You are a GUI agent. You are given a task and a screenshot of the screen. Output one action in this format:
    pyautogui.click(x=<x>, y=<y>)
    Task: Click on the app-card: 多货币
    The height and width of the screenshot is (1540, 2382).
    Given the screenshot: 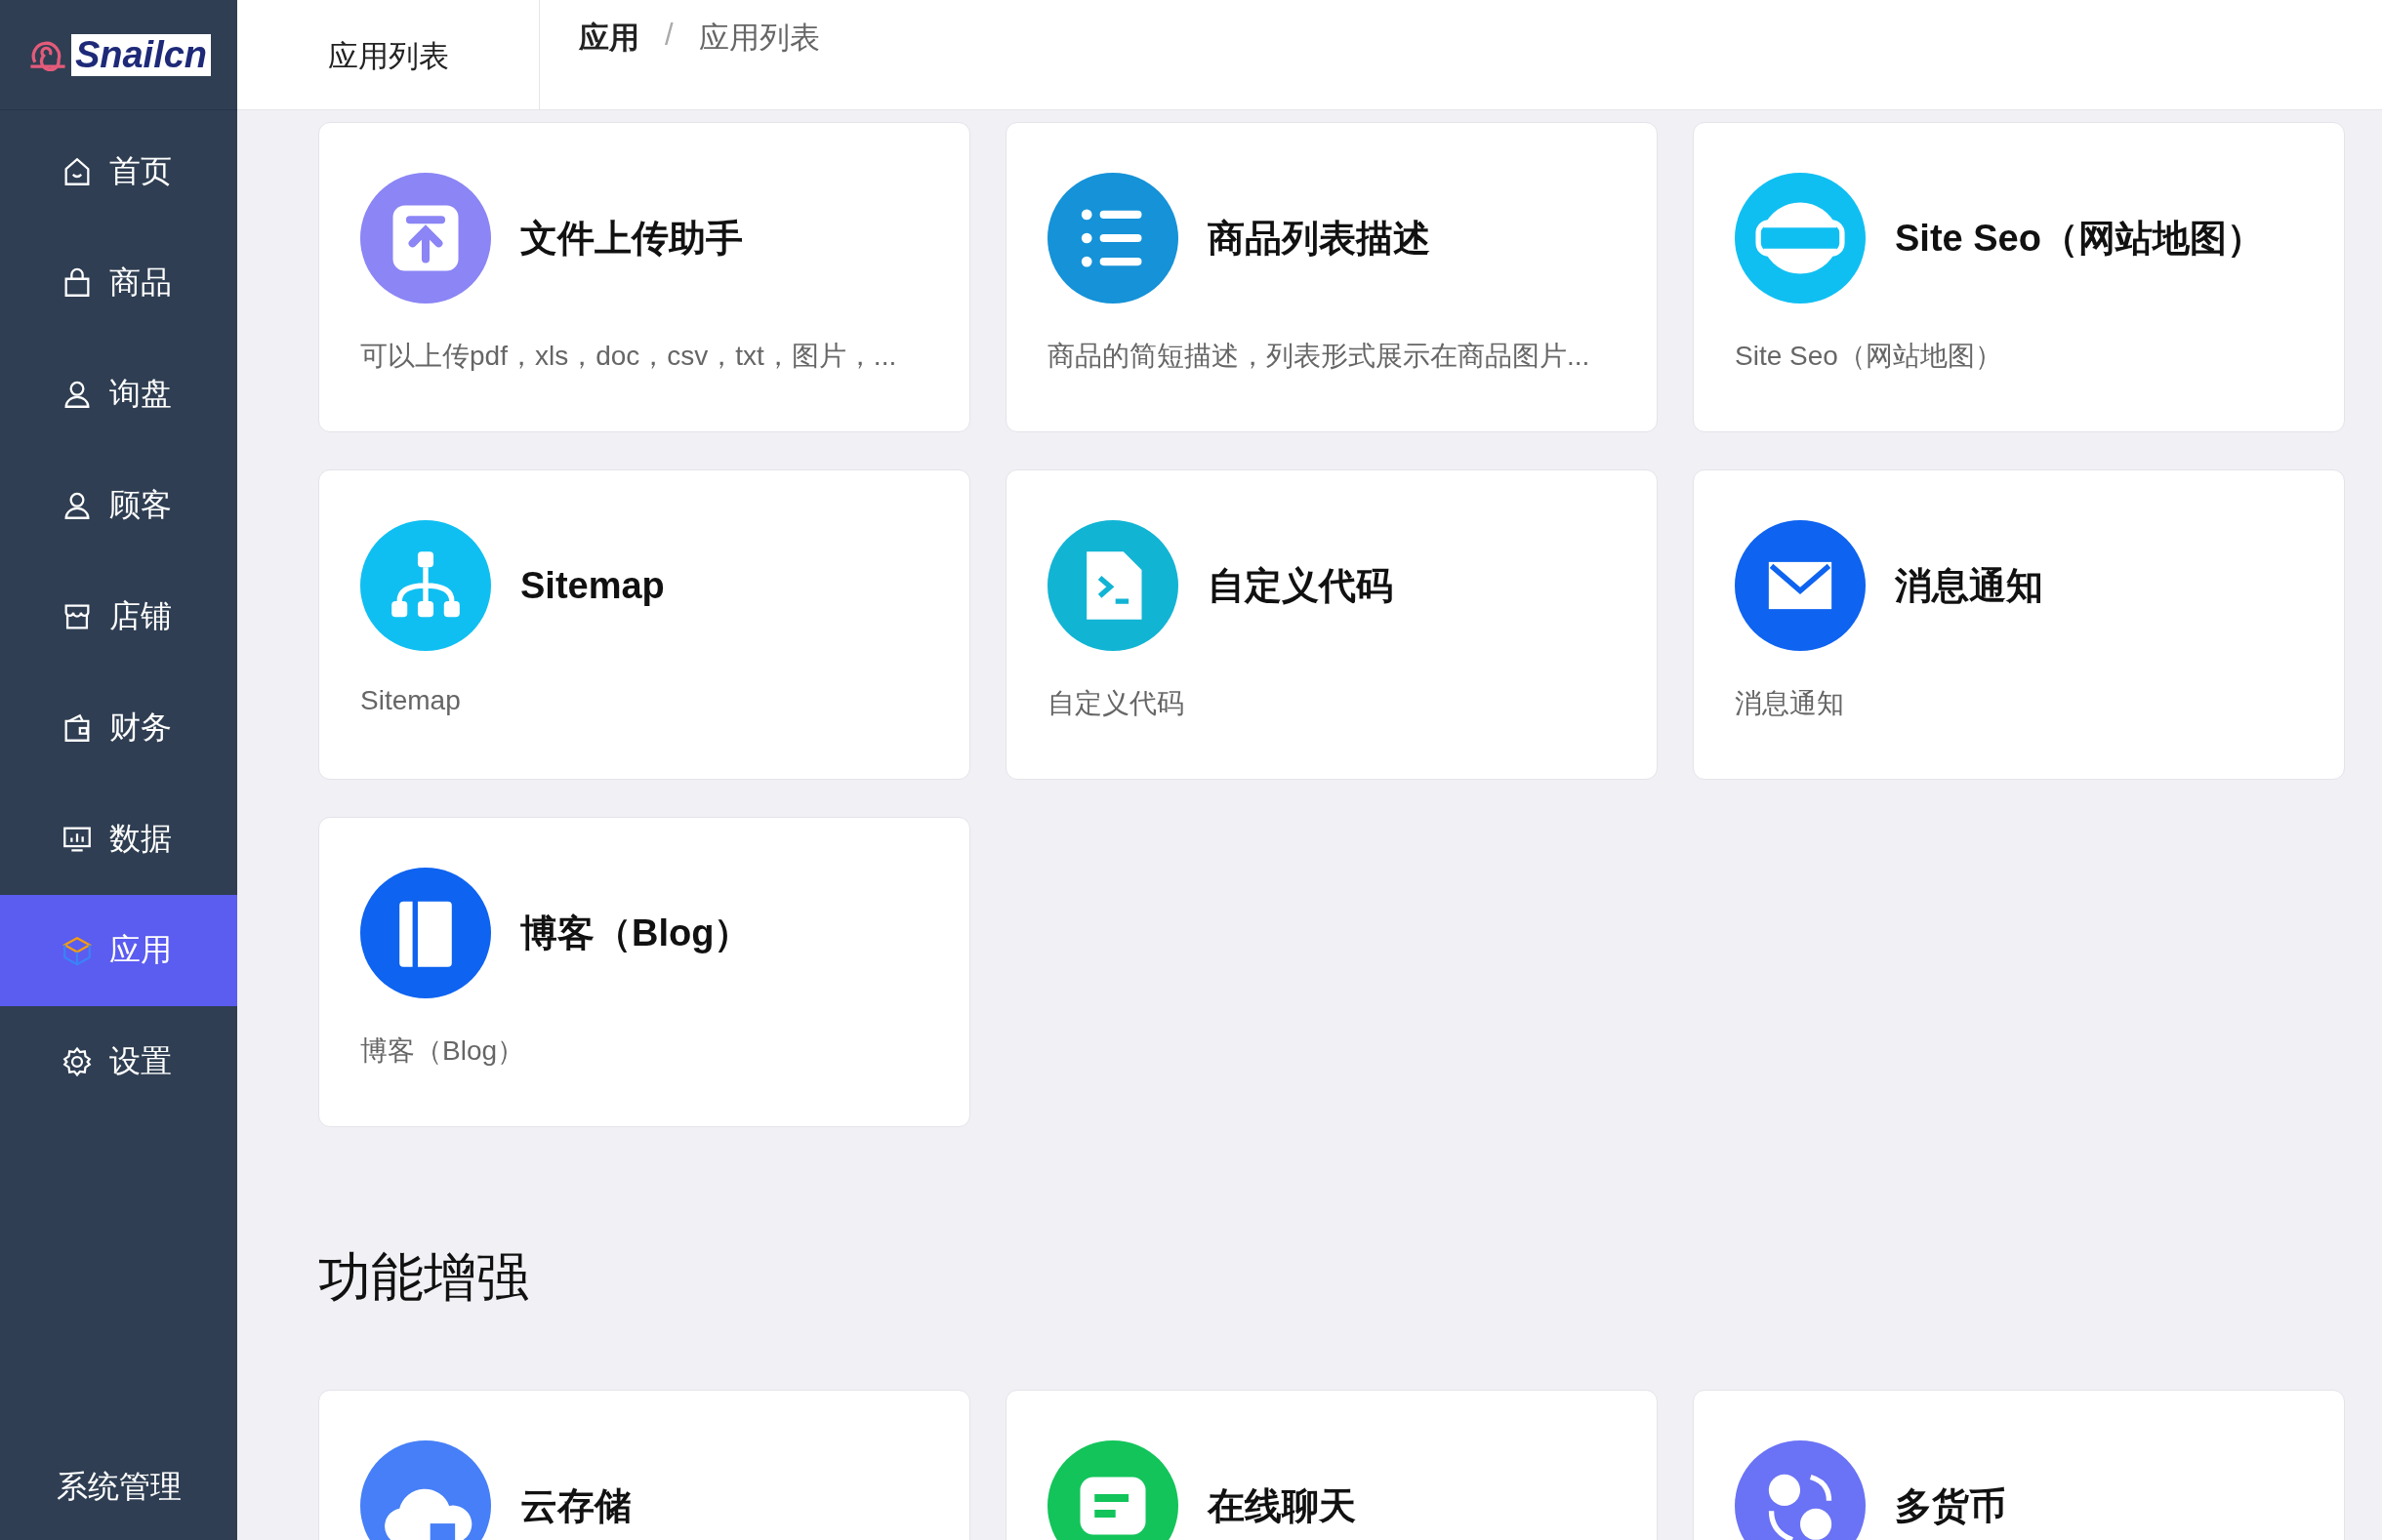 What is the action you would take?
    pyautogui.click(x=2019, y=1465)
    